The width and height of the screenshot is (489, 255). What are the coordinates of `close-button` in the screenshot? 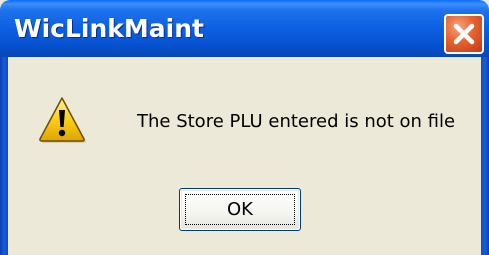 It's located at (464, 34).